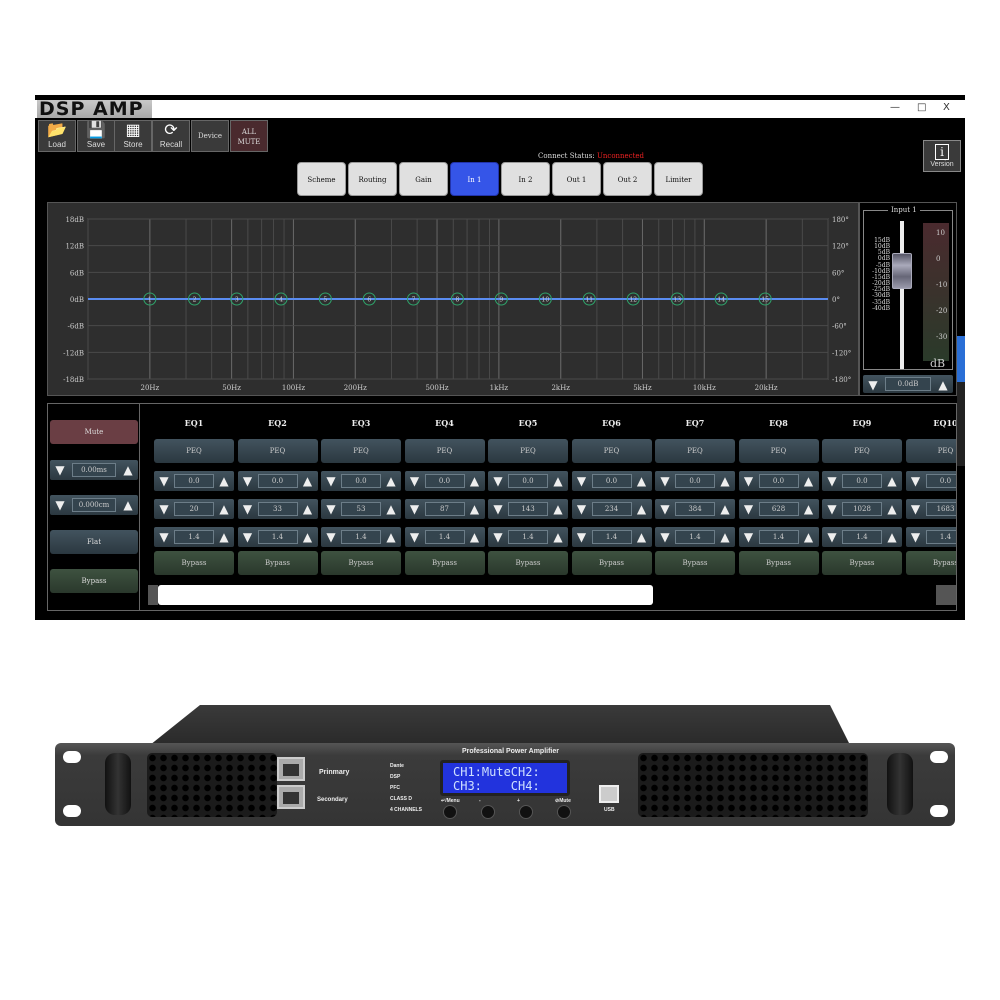 The image size is (1000, 1000). Describe the element at coordinates (908, 384) in the screenshot. I see `fader-value-field: 0.0dB` at that location.